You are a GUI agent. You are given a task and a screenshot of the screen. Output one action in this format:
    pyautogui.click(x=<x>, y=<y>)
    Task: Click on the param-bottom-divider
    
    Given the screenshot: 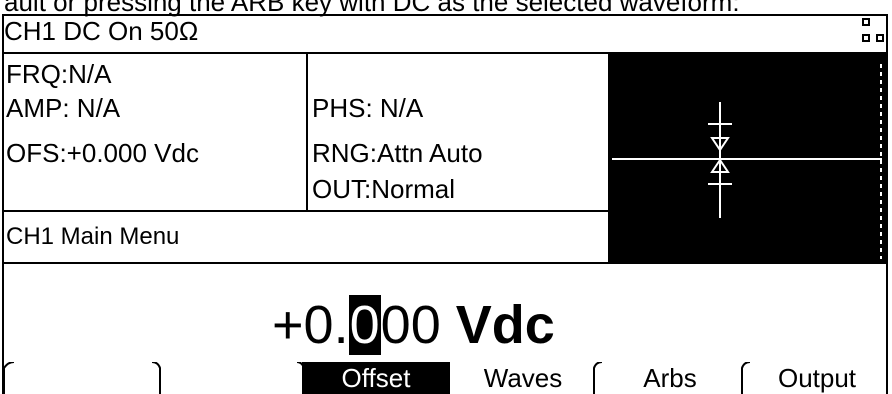 What is the action you would take?
    pyautogui.click(x=305, y=211)
    